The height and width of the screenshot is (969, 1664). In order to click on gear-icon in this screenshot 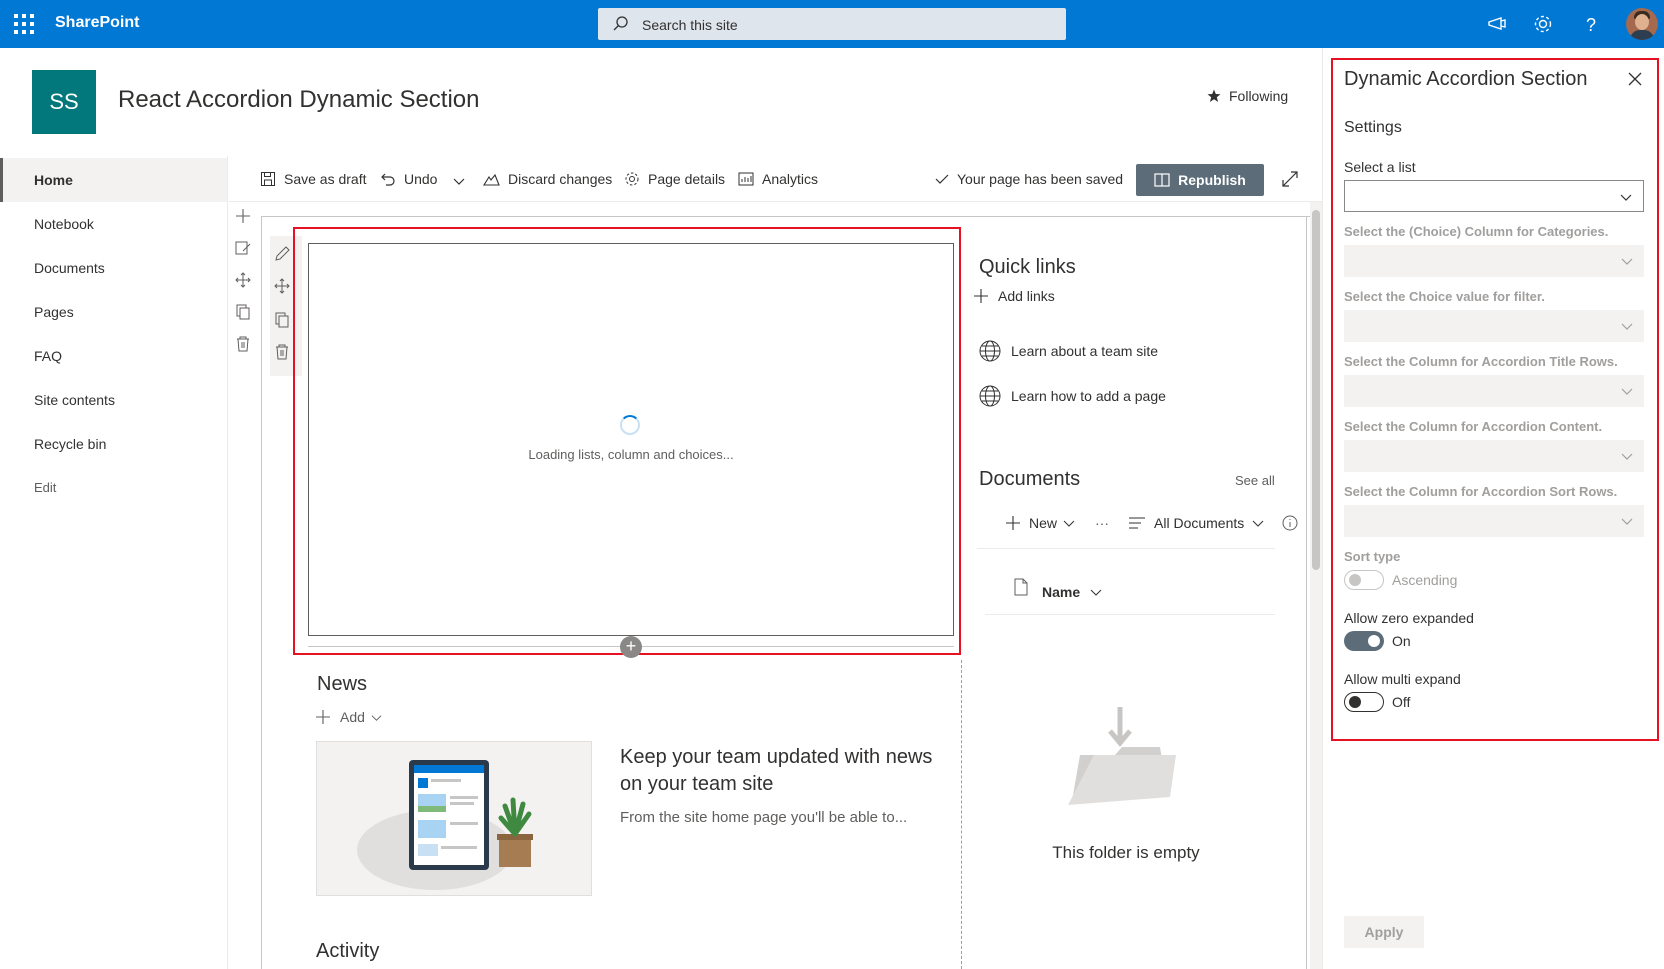, I will do `click(1543, 24)`.